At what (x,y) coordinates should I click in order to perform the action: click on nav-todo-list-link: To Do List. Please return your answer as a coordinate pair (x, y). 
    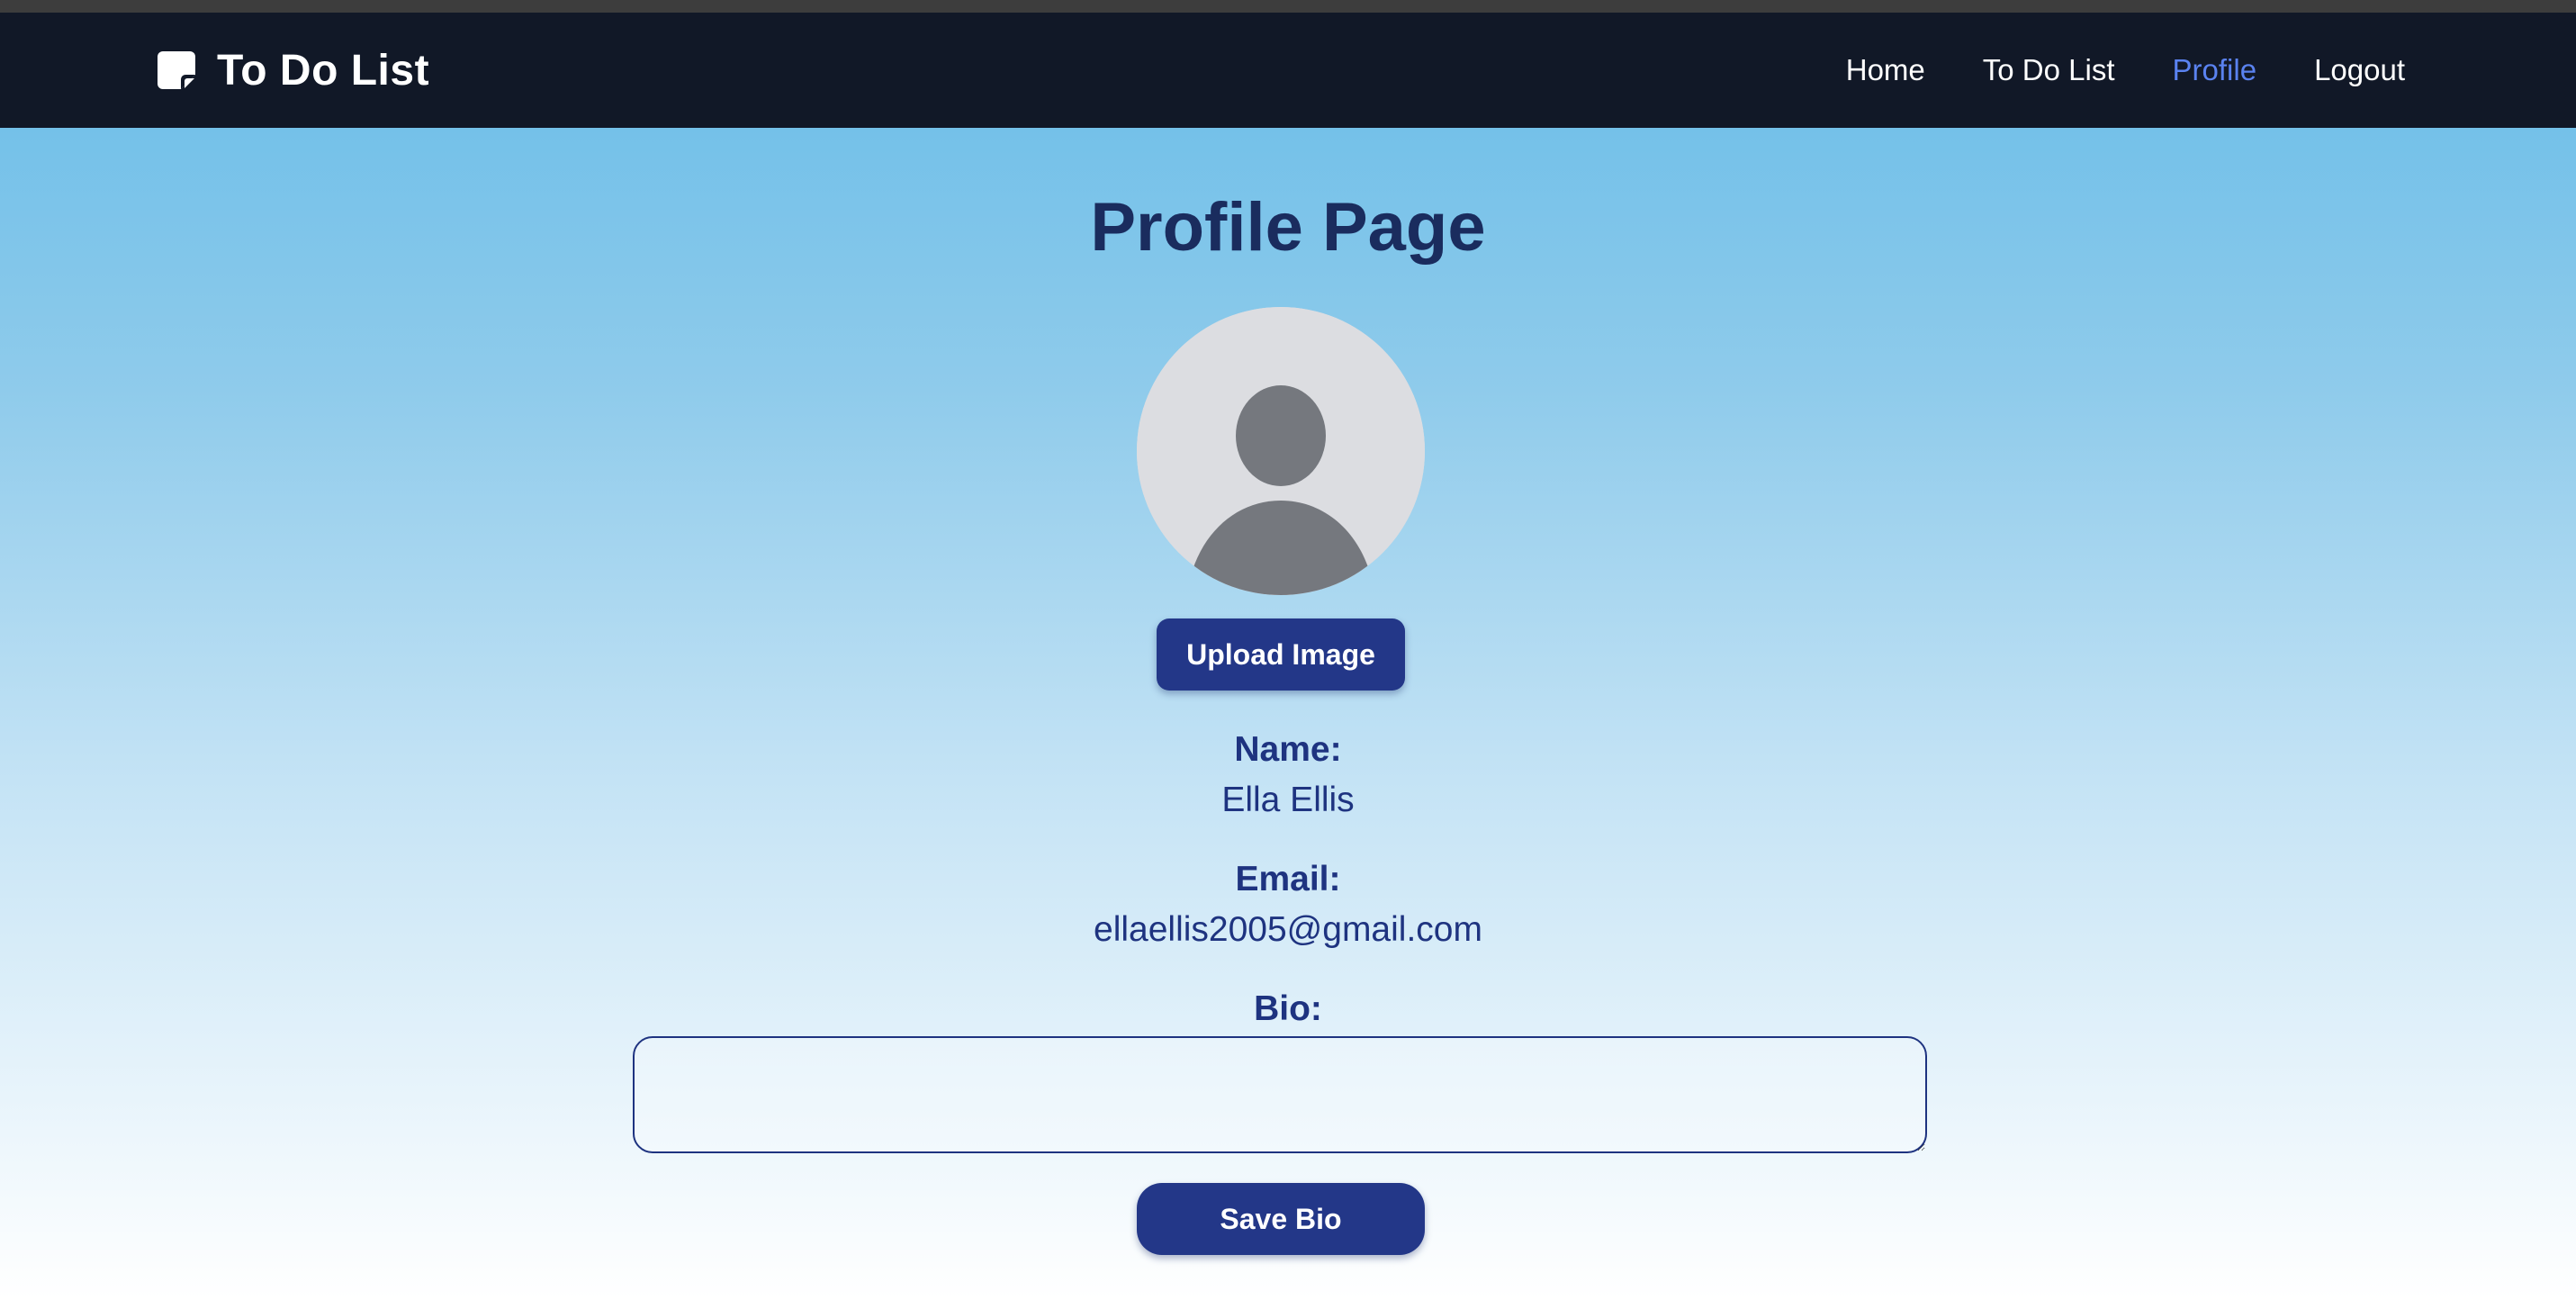
    Looking at the image, I should click on (2049, 70).